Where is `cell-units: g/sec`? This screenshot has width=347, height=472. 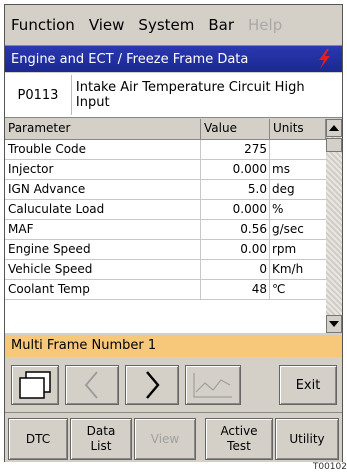 cell-units: g/sec is located at coordinates (288, 229).